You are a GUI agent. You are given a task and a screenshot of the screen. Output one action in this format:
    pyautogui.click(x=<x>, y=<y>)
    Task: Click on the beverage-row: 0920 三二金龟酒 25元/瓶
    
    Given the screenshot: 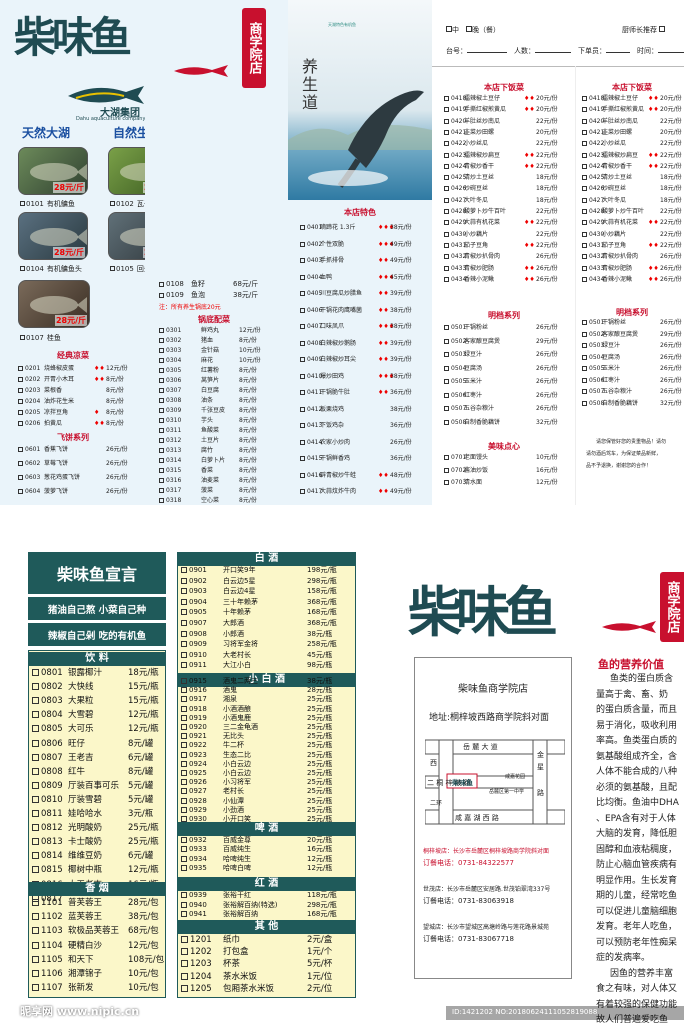 What is the action you would take?
    pyautogui.click(x=256, y=727)
    